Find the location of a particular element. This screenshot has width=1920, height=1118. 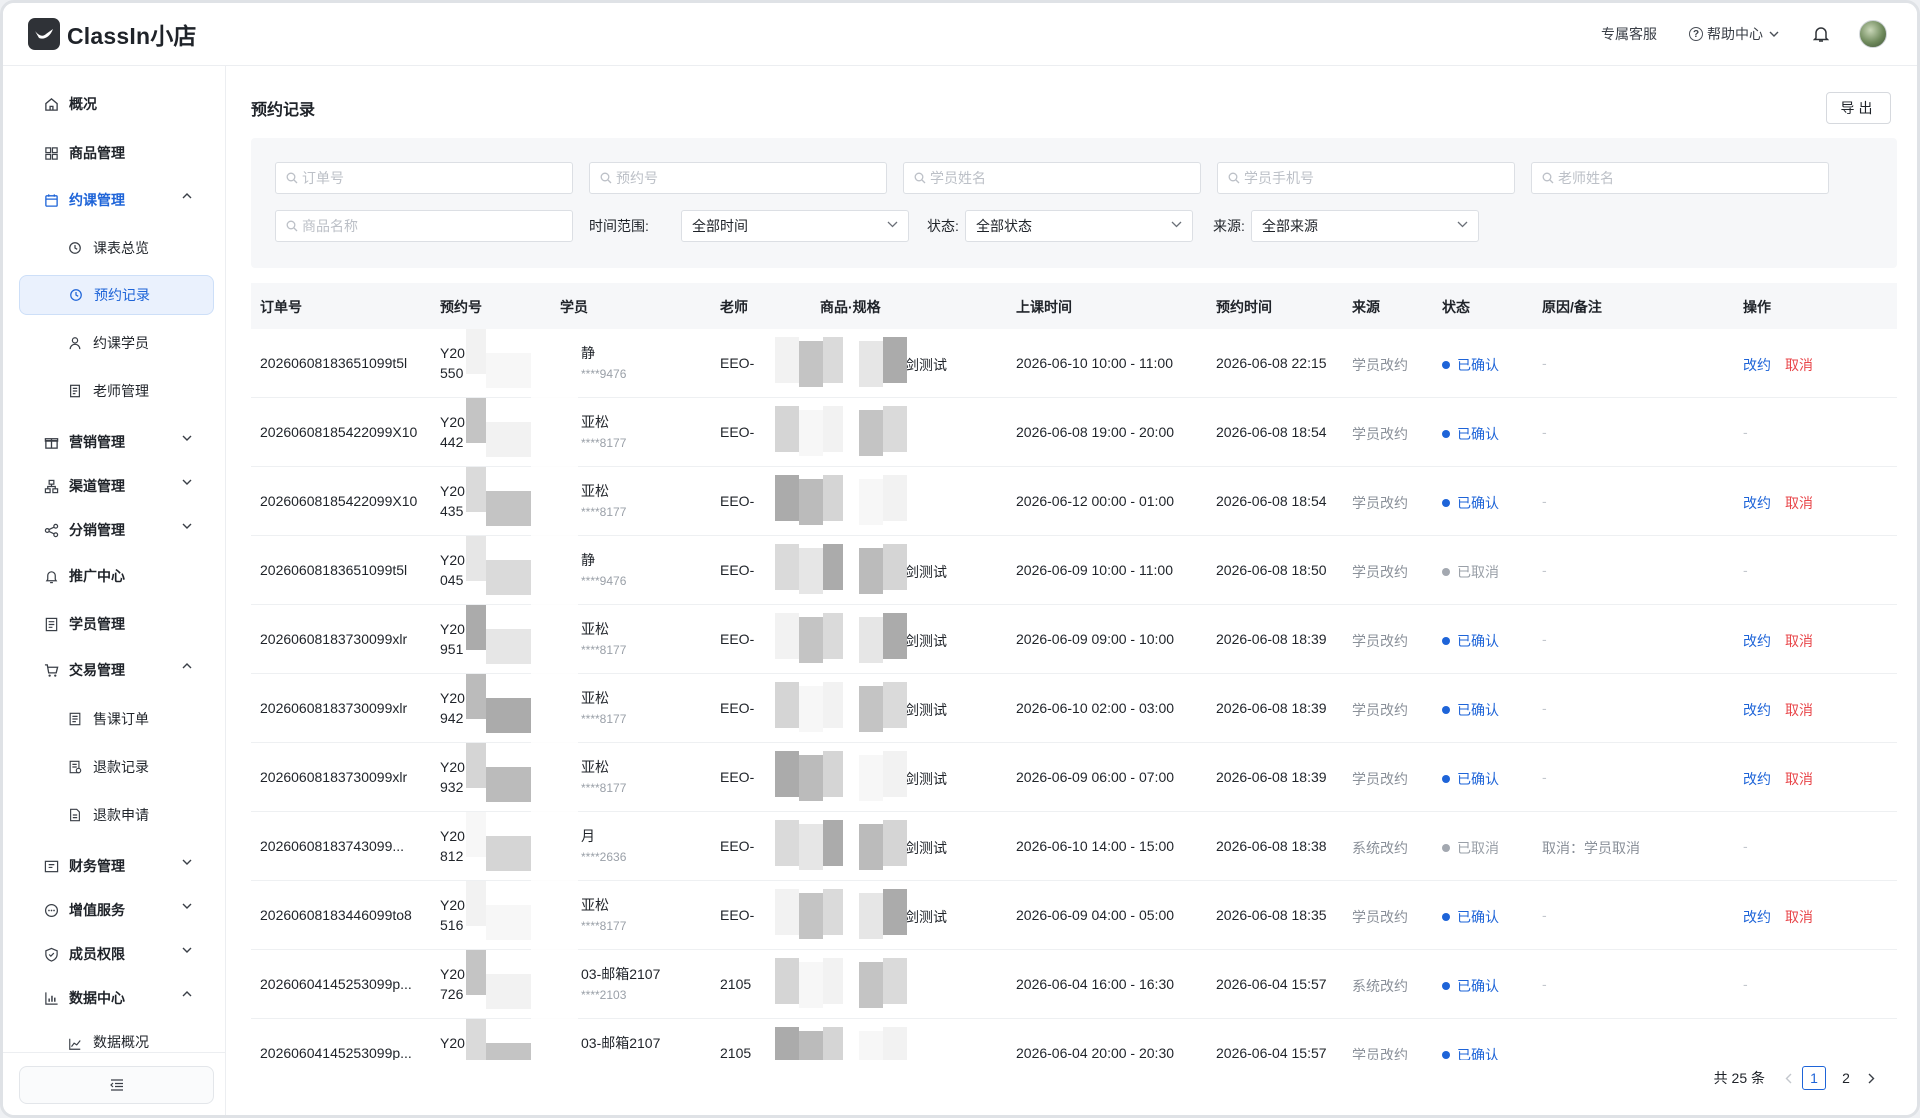

sidebar-item-refund-records: 退款记录 is located at coordinates (116, 767).